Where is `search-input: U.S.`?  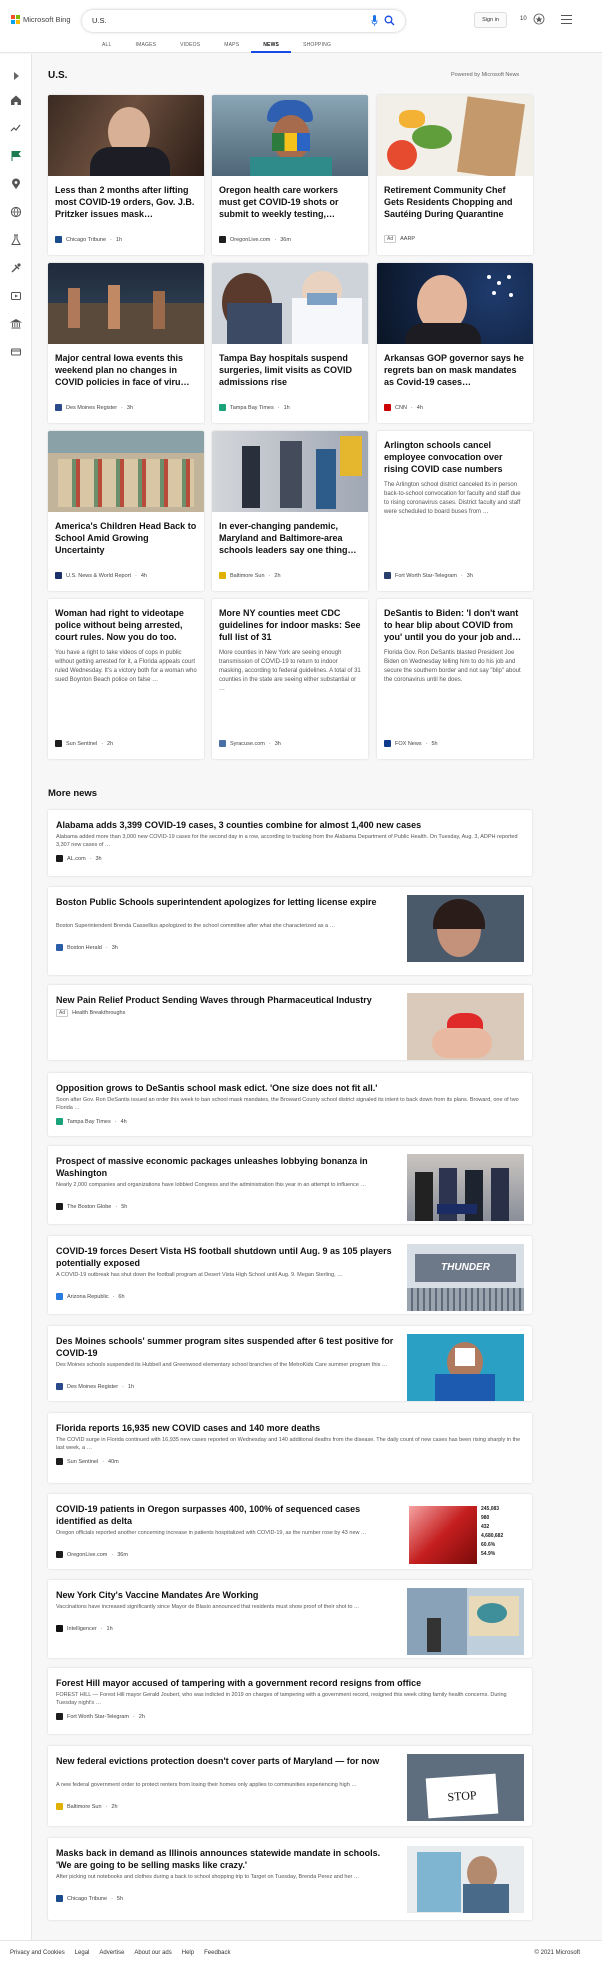 search-input: U.S. is located at coordinates (99, 20).